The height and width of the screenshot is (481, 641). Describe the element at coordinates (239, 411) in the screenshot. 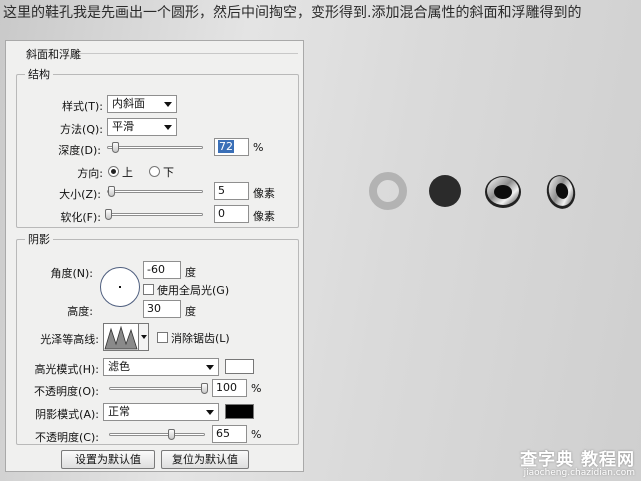

I see `shadow-color-swatch` at that location.